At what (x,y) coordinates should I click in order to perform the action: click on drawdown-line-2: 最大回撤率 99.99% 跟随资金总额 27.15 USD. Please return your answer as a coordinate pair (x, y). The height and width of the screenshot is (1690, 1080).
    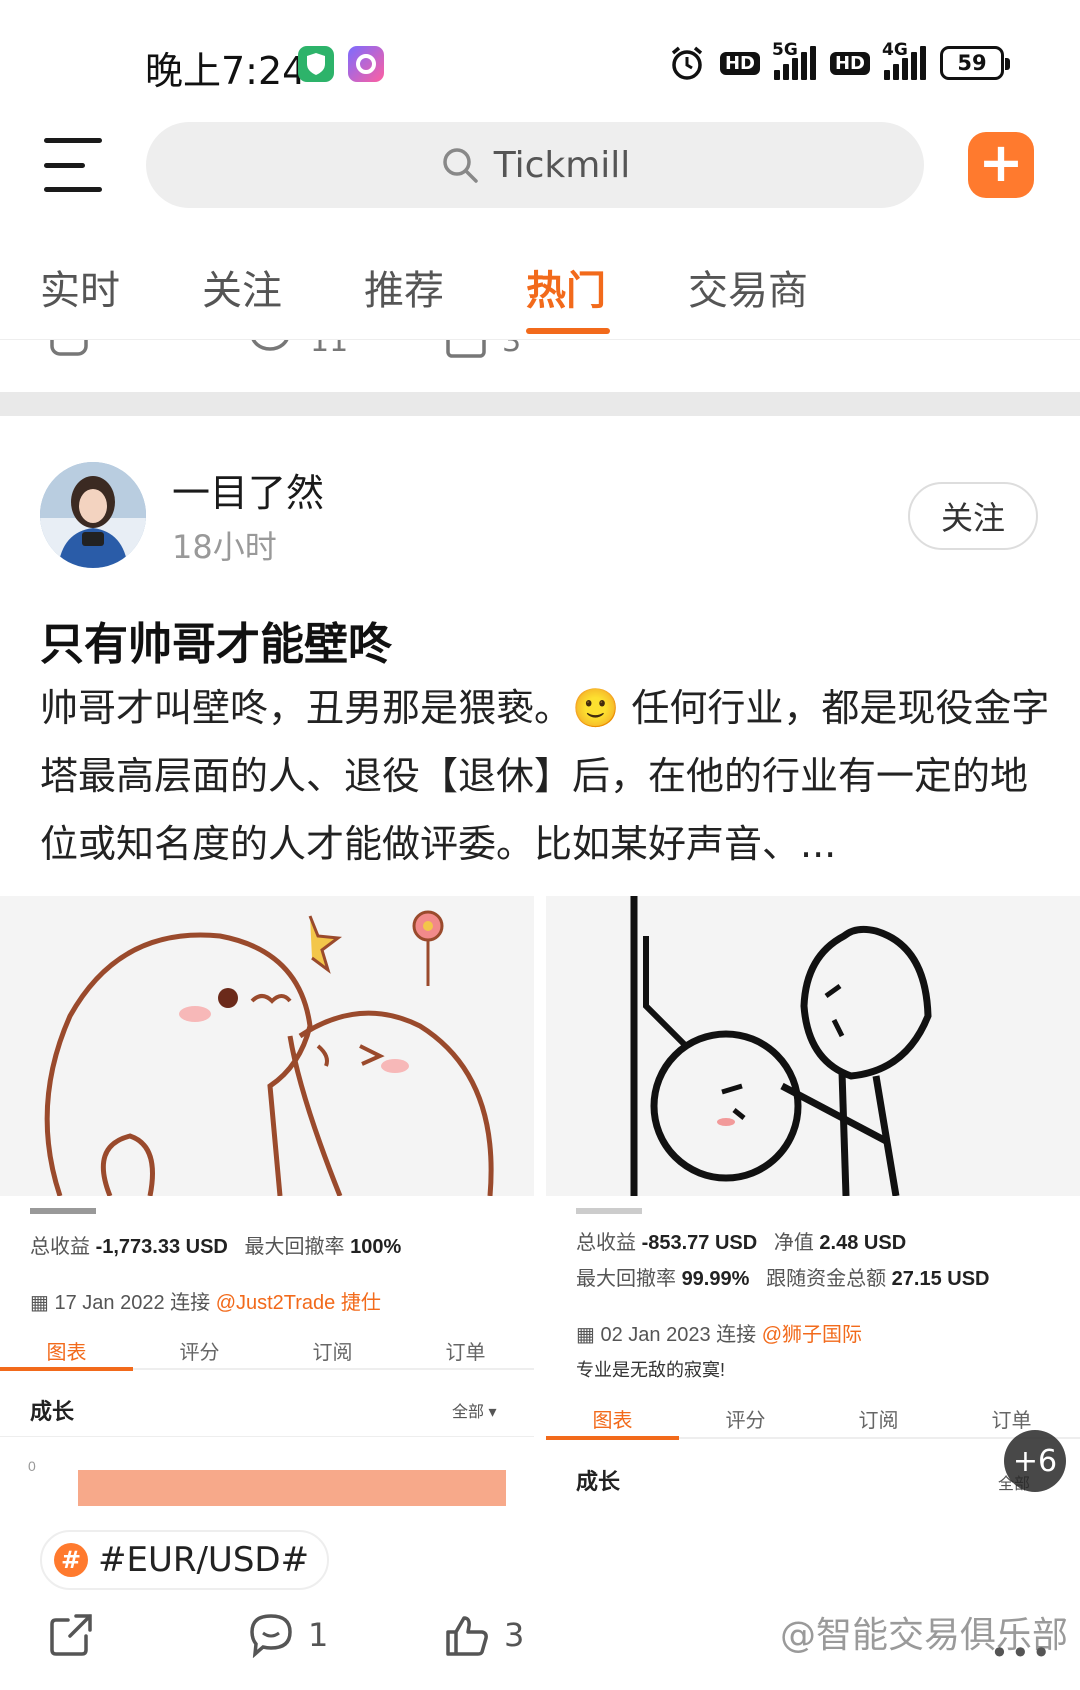
    Looking at the image, I should click on (783, 1279).